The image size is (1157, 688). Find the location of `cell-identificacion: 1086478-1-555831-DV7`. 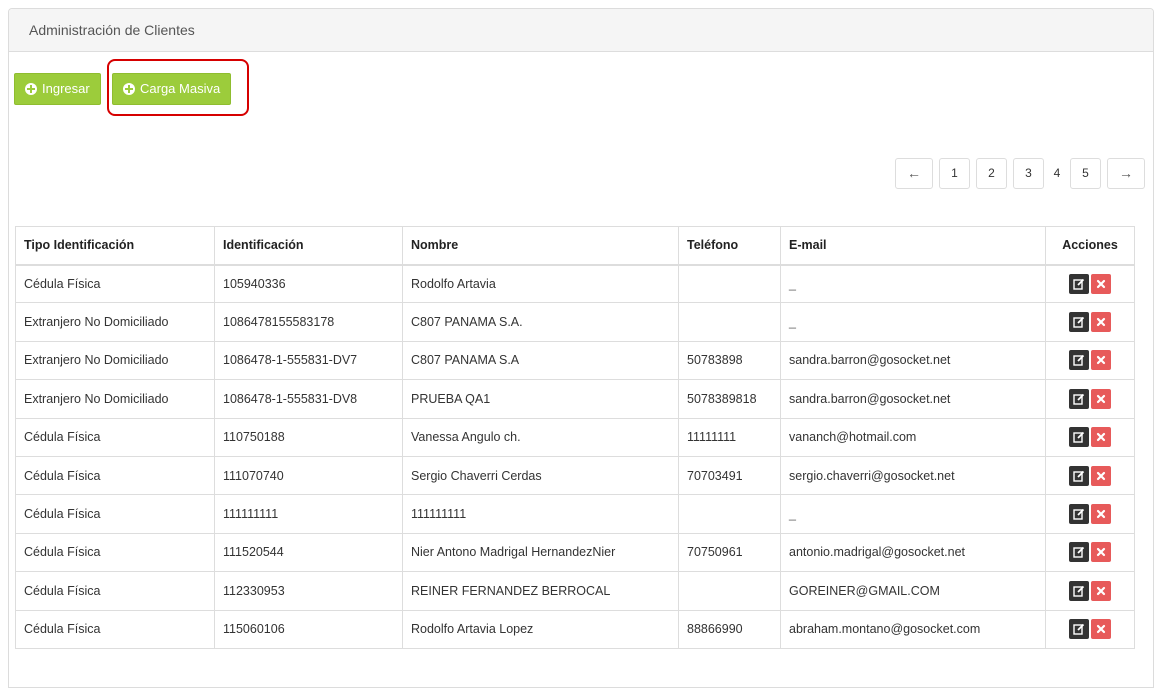

cell-identificacion: 1086478-1-555831-DV7 is located at coordinates (308, 360).